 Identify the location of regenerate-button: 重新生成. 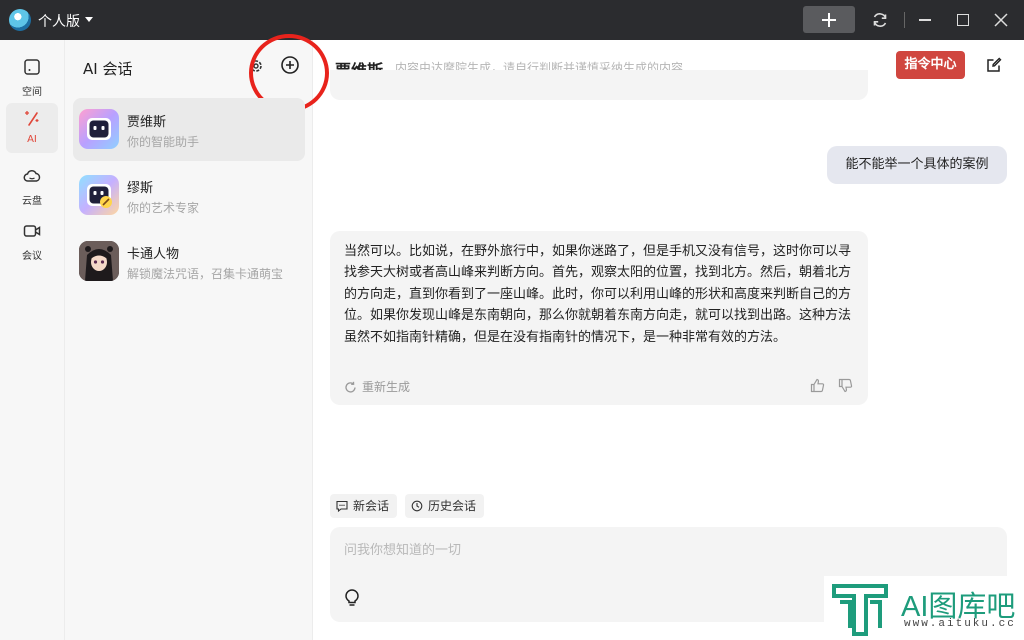
(377, 386).